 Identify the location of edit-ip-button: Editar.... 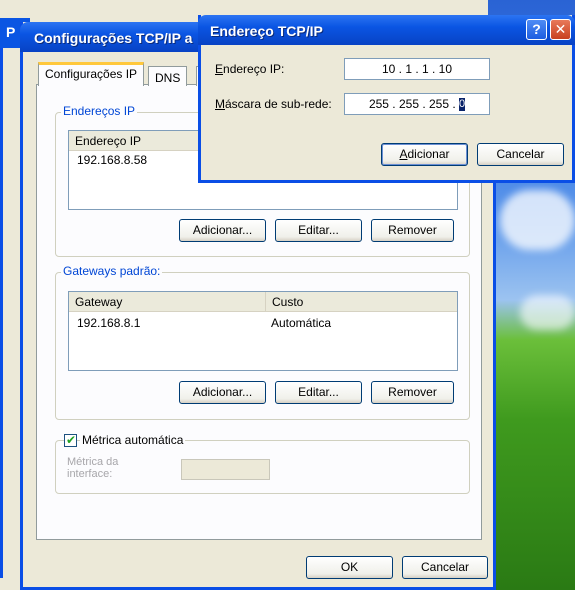
(318, 230).